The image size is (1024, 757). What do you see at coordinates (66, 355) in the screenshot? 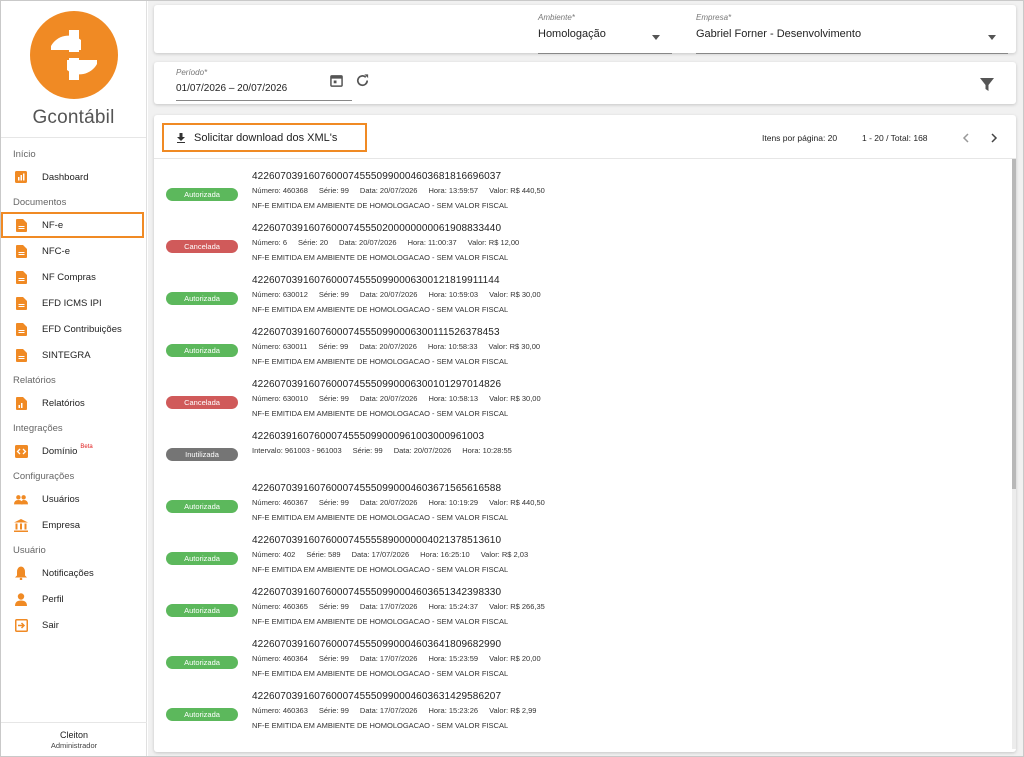
I see `sidebar-item-label: SINTEGRA` at bounding box center [66, 355].